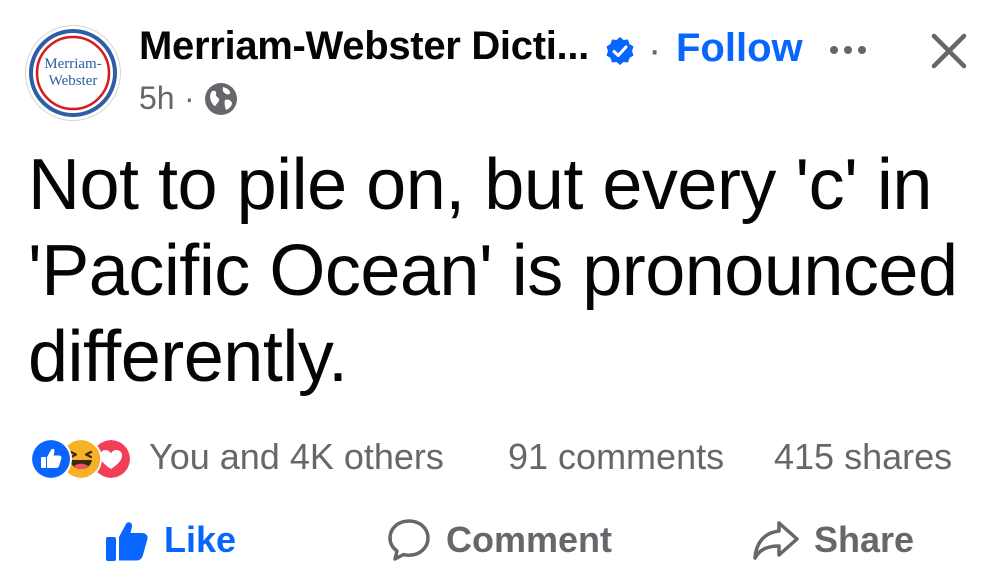 The width and height of the screenshot is (1000, 580). What do you see at coordinates (620, 51) in the screenshot?
I see `verified-badge-icon` at bounding box center [620, 51].